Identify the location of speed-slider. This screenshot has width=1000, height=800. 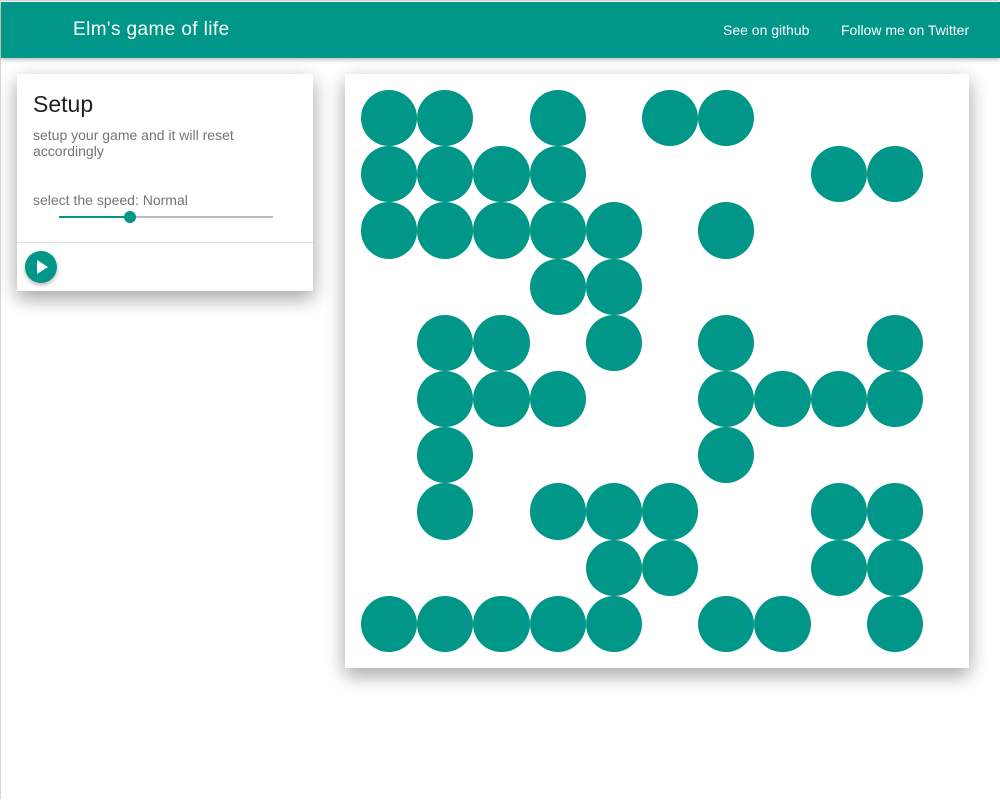
(166, 217).